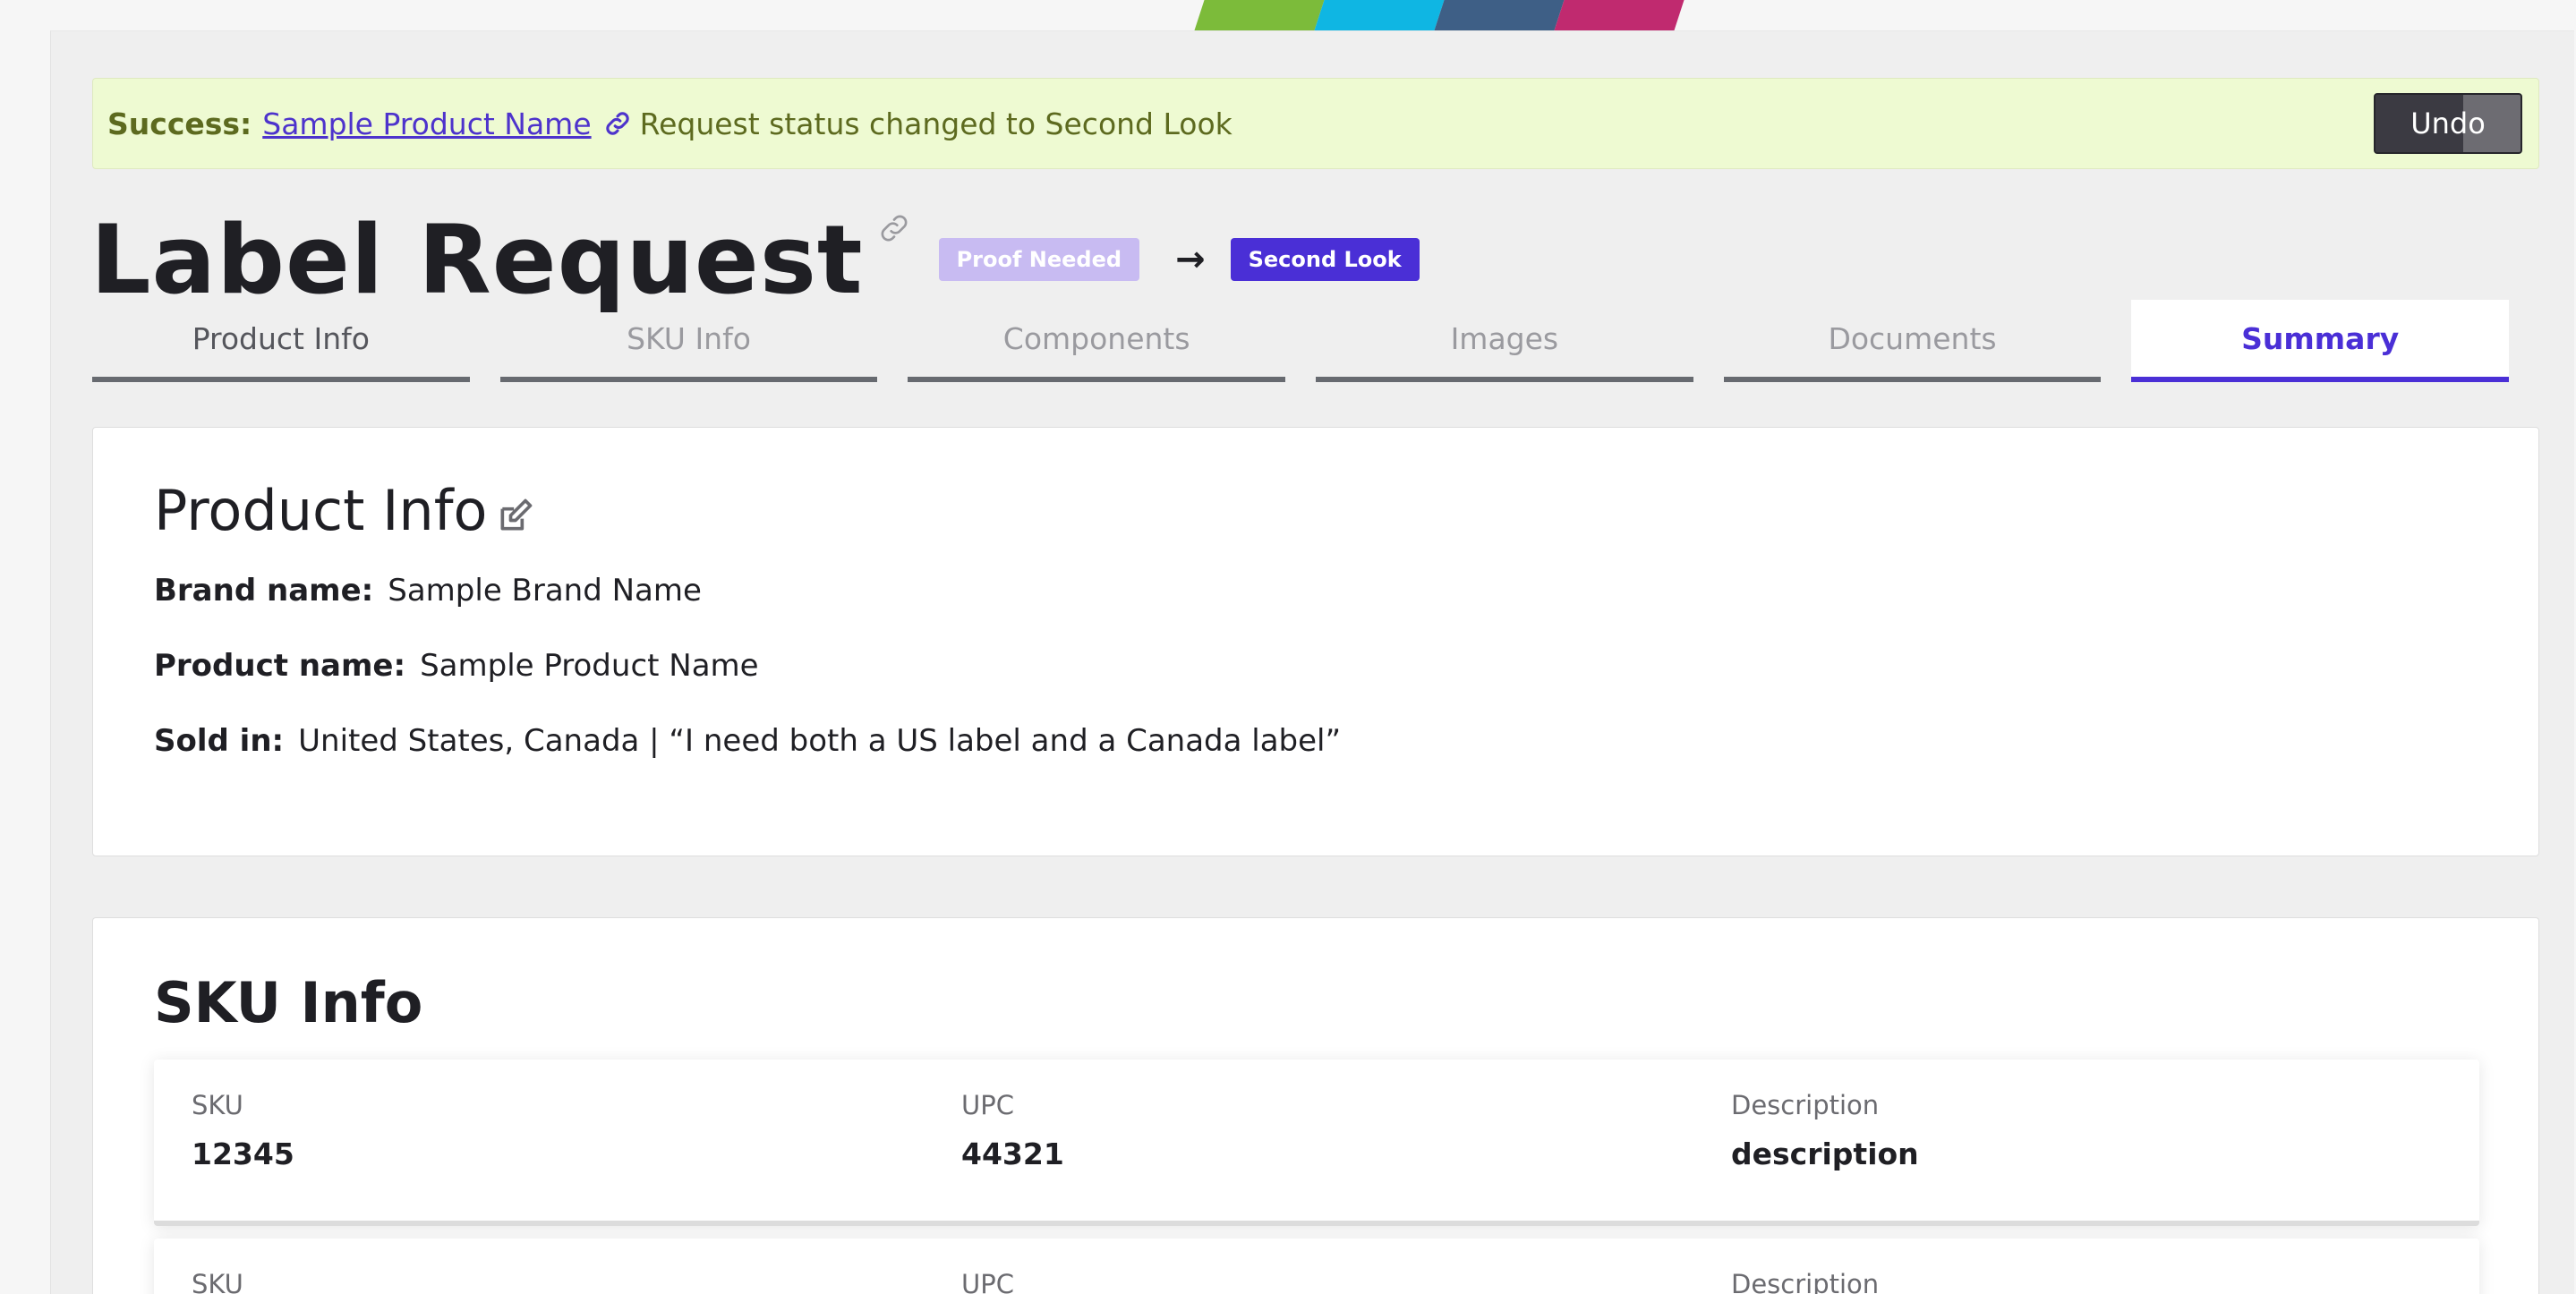  What do you see at coordinates (281, 341) in the screenshot?
I see `tab-product-info: Product Info` at bounding box center [281, 341].